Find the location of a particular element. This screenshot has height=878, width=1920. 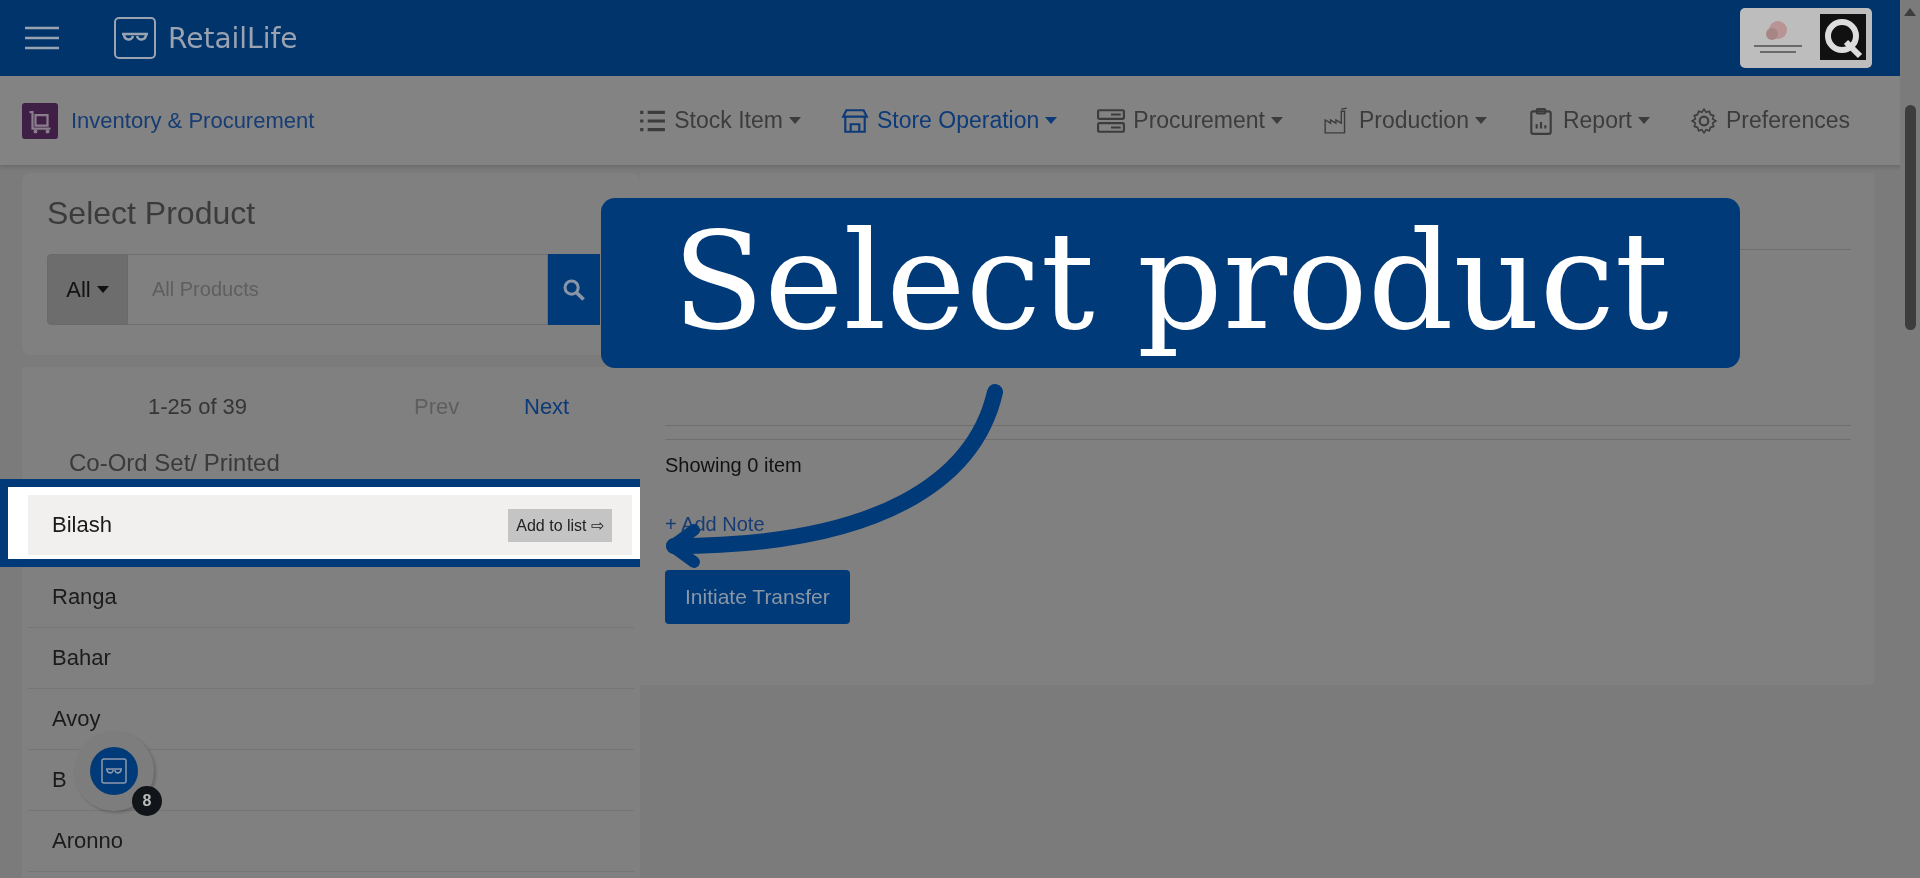

glasses-logo-icon is located at coordinates (135, 38).